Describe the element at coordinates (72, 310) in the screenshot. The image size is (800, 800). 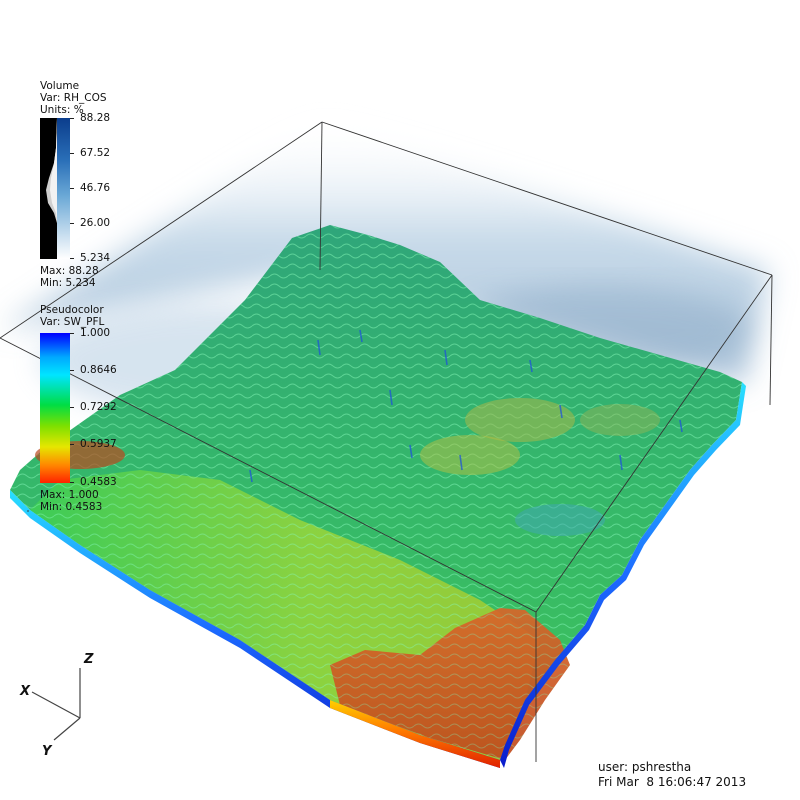
I see `pseudocolor-legend-title: Pseudocolor` at that location.